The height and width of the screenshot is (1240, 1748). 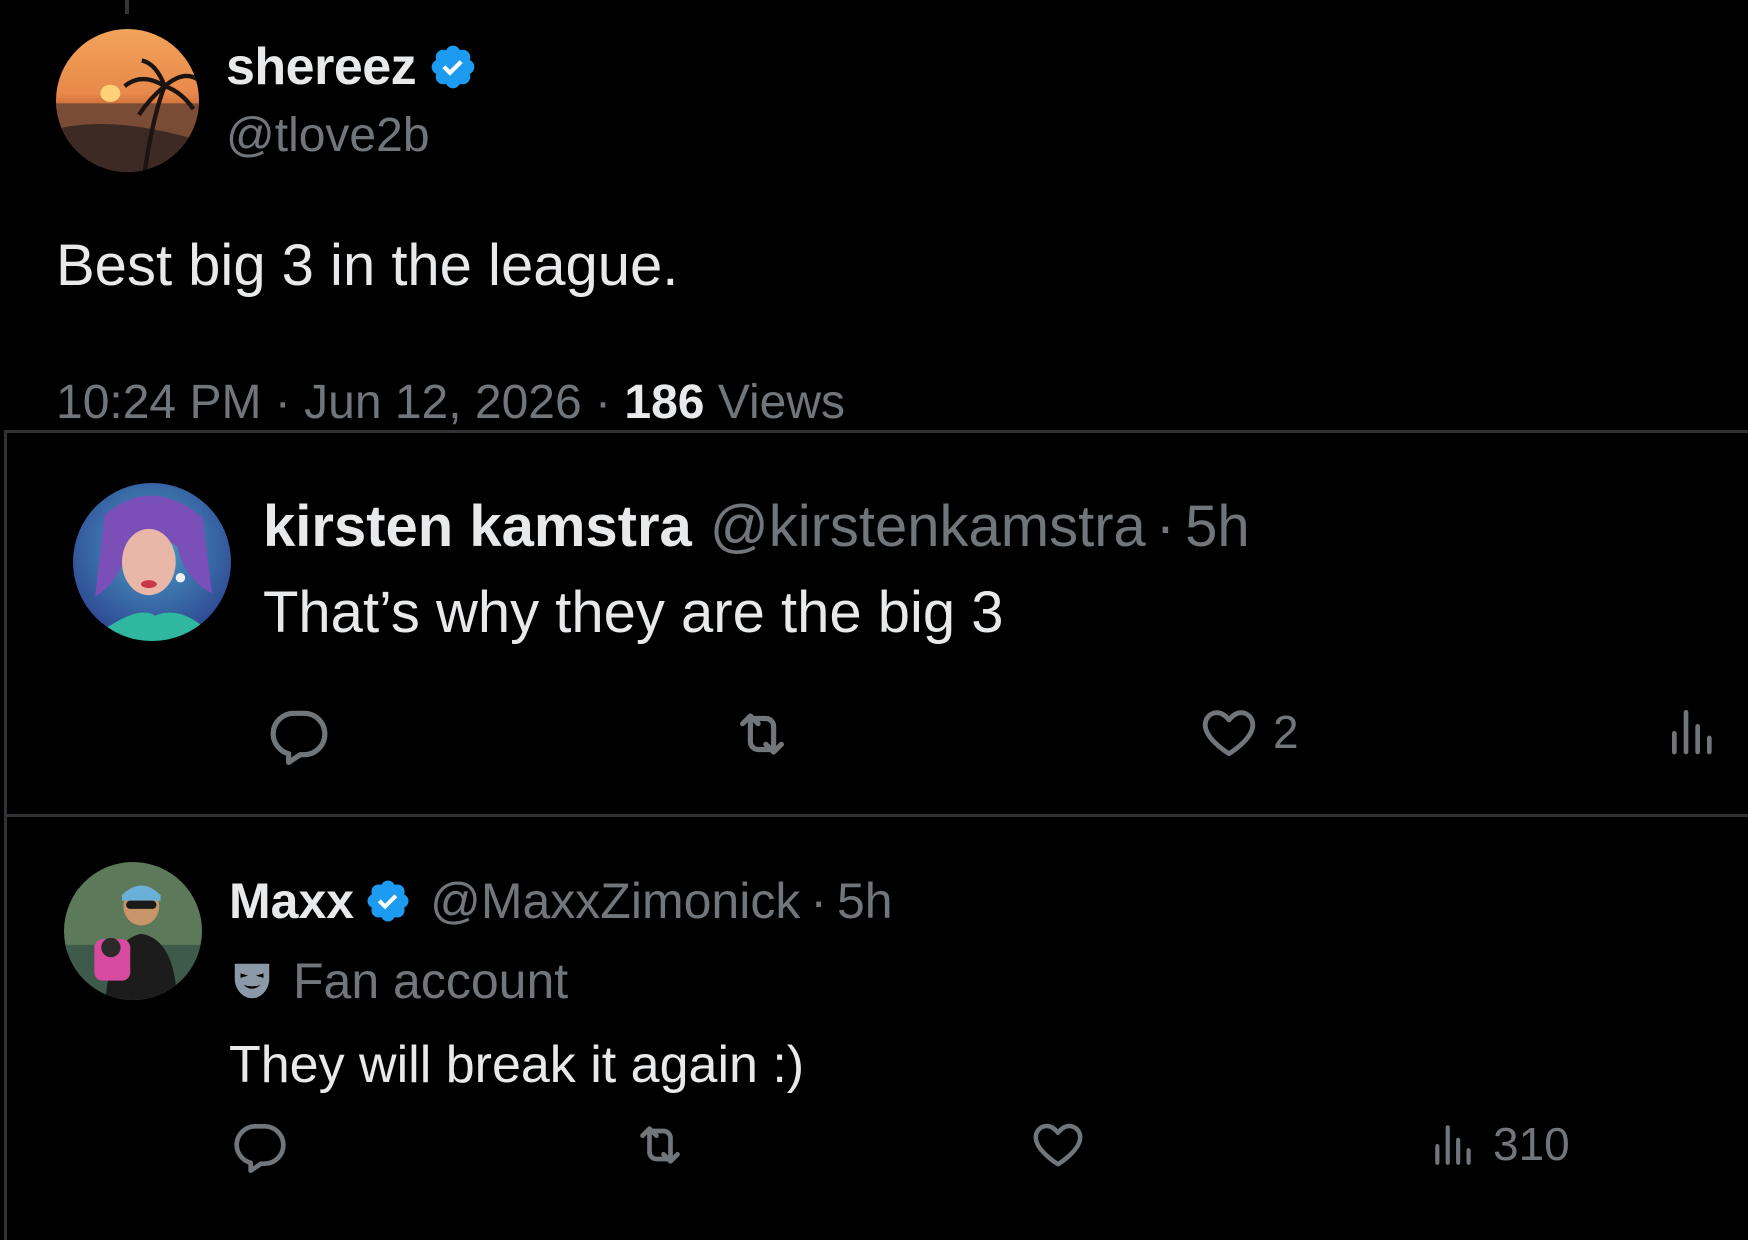 What do you see at coordinates (781, 402) in the screenshot?
I see `views-label: Views` at bounding box center [781, 402].